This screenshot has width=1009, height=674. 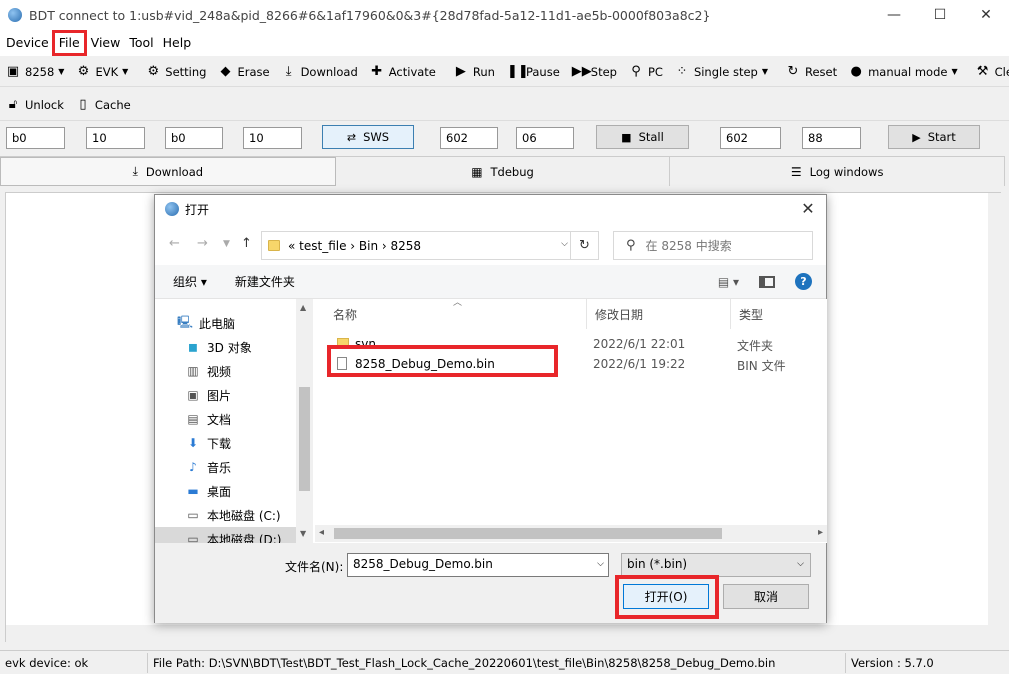 I want to click on value-field-2: 88, so click(x=831, y=138).